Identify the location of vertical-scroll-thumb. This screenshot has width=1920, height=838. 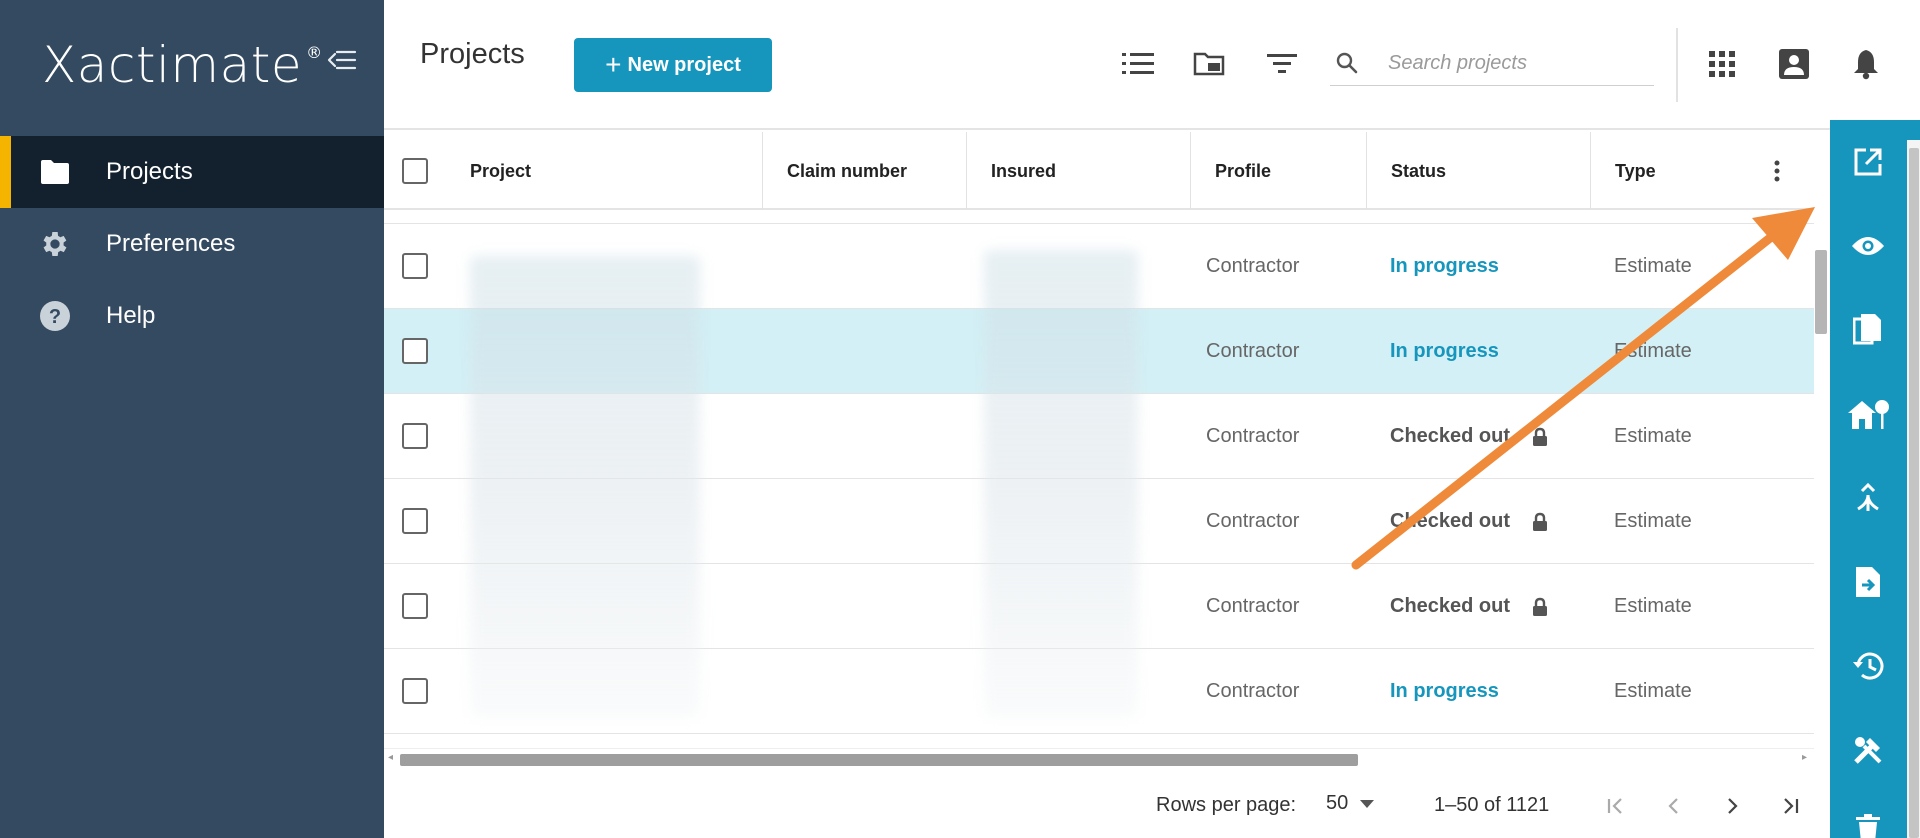
(1821, 292).